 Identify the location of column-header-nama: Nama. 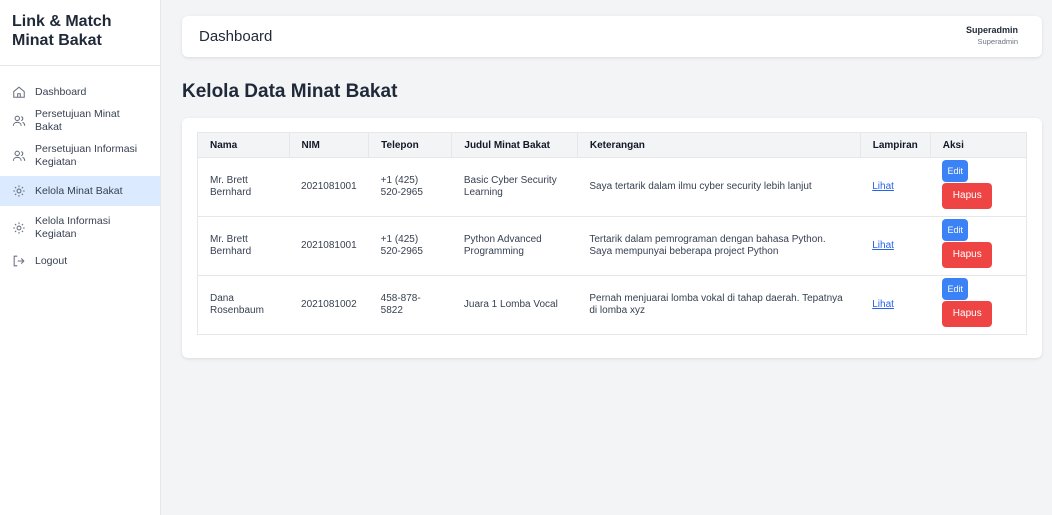
(243, 145).